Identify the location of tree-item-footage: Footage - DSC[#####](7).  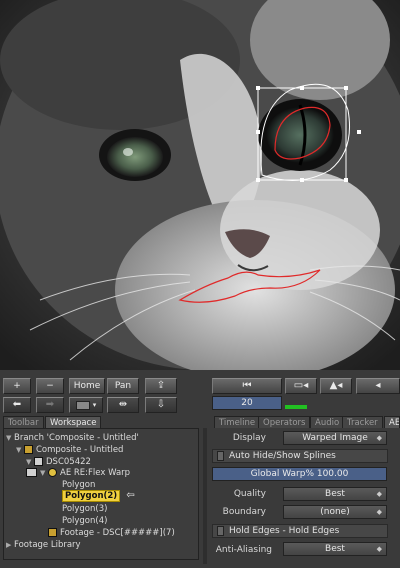
(111, 532).